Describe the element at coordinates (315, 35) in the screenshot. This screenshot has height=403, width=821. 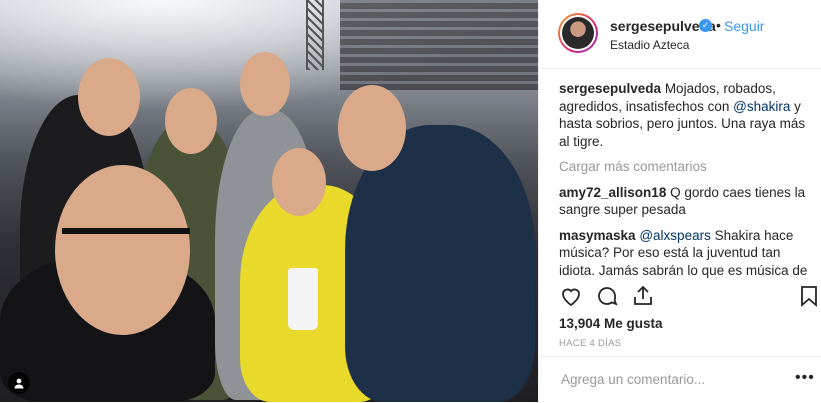
I see `stage-truss` at that location.